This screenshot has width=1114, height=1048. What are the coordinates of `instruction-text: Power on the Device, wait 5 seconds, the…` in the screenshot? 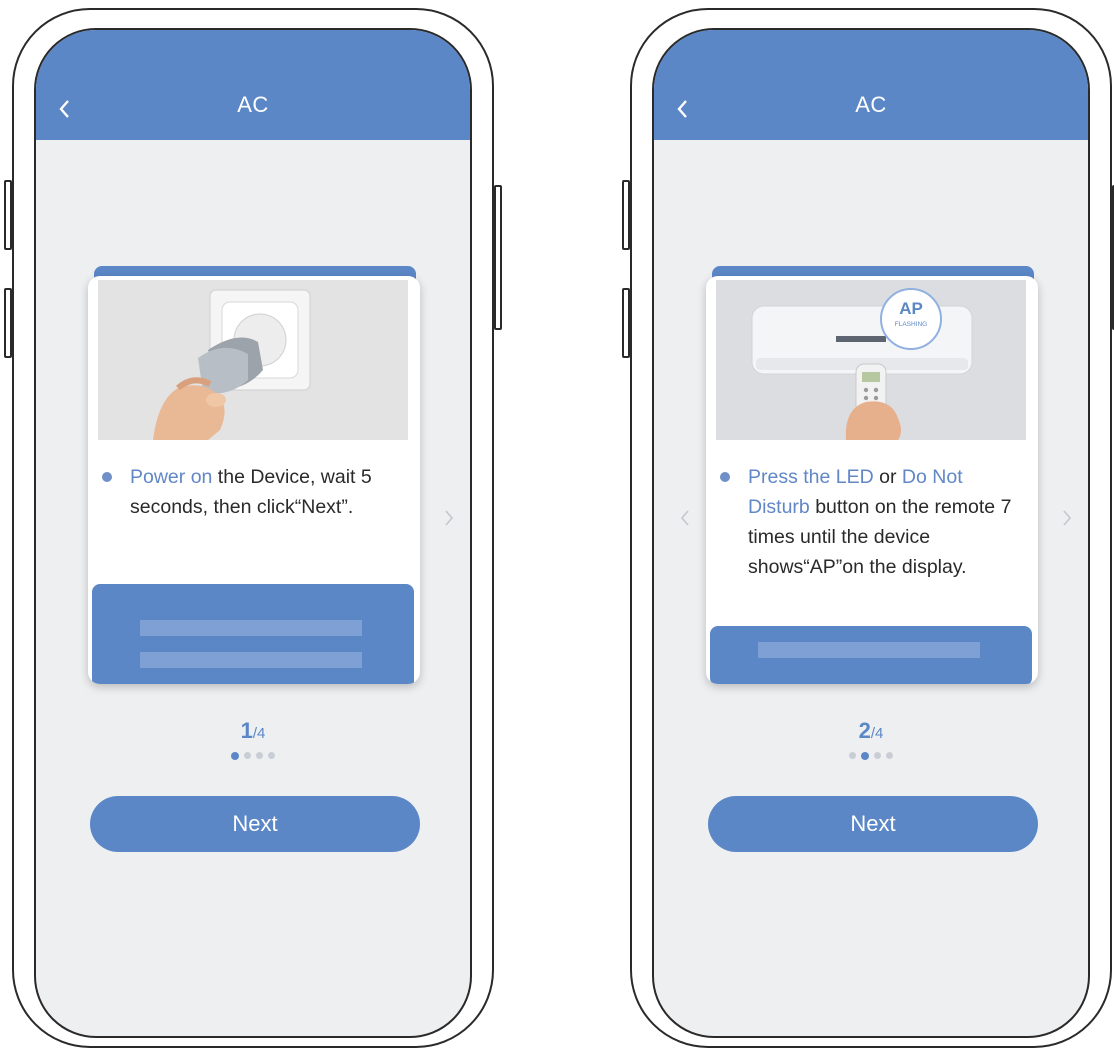 It's located at (270, 492).